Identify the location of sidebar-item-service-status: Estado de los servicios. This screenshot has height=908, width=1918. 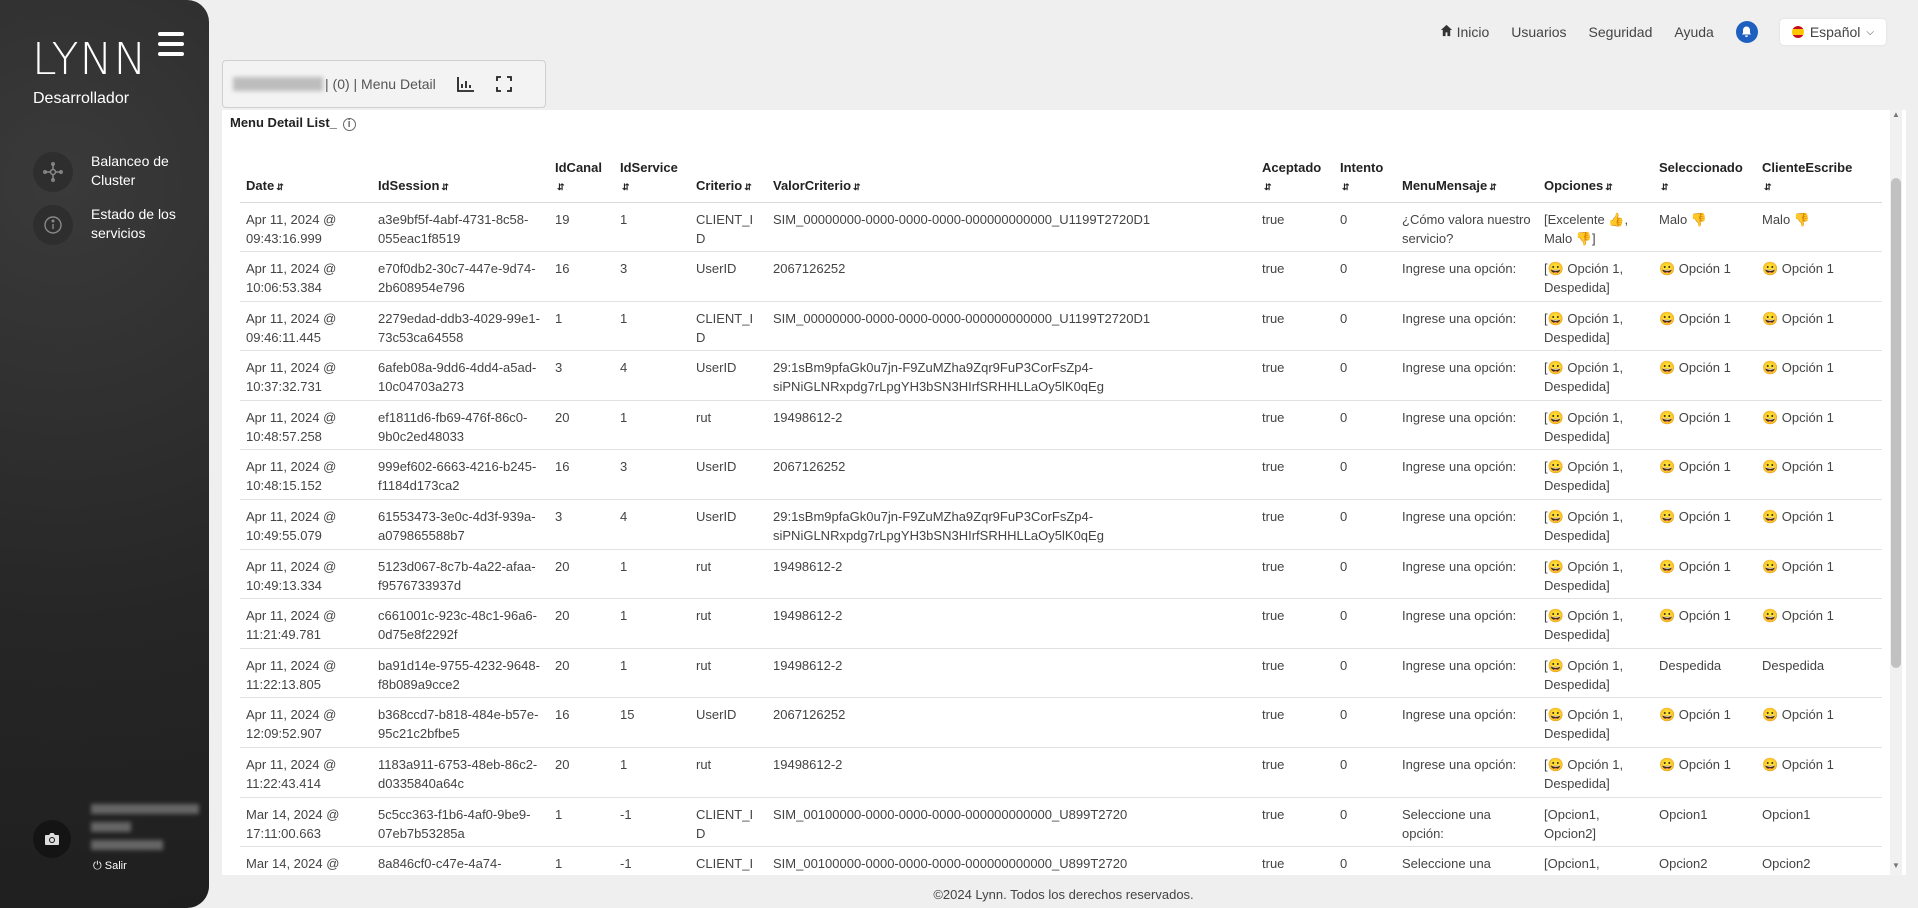
(118, 225).